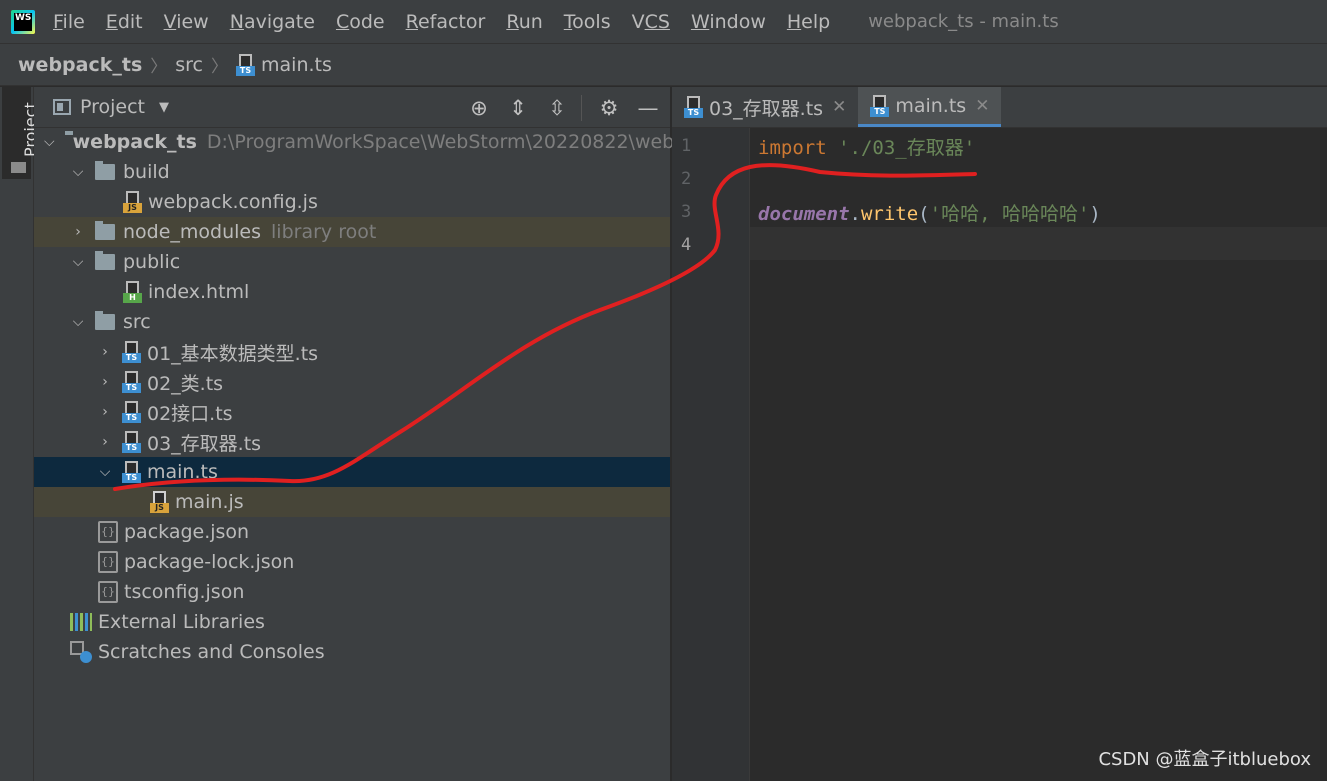 The height and width of the screenshot is (781, 1327). I want to click on code-paren-open: (, so click(924, 214).